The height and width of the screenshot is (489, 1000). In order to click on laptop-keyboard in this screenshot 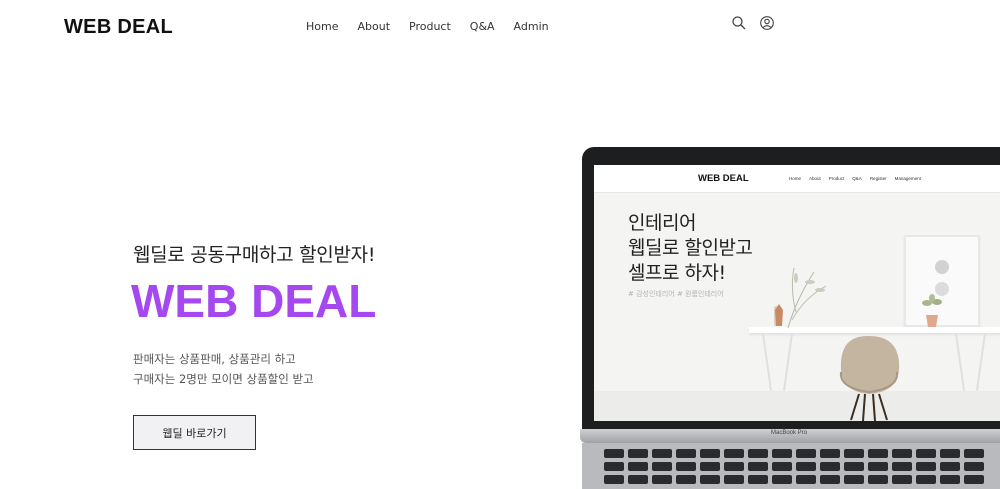, I will do `click(791, 466)`.